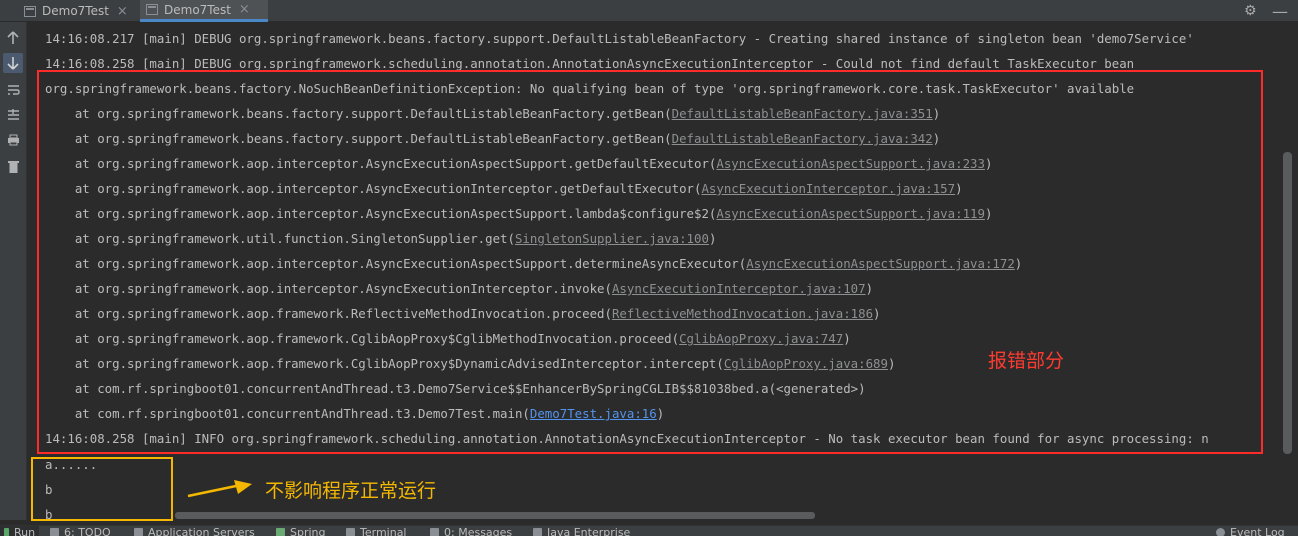 This screenshot has width=1298, height=536. Describe the element at coordinates (80, 531) in the screenshot. I see `todo-tool-button: 6: TODO` at that location.